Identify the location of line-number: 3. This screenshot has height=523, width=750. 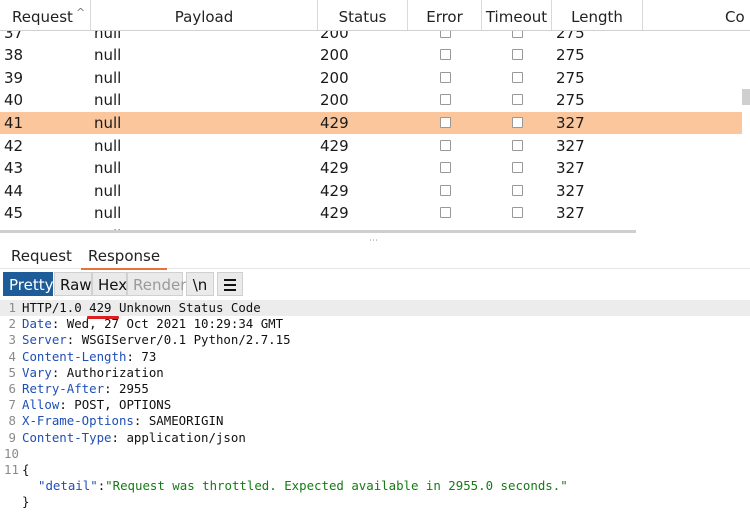
(12, 340).